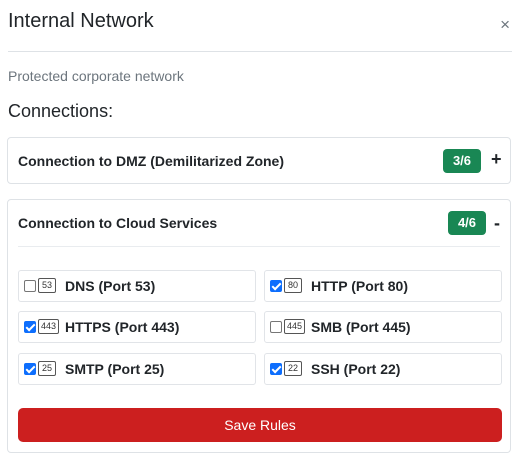 This screenshot has width=524, height=459. I want to click on port-label: SMB (Port 445), so click(361, 327).